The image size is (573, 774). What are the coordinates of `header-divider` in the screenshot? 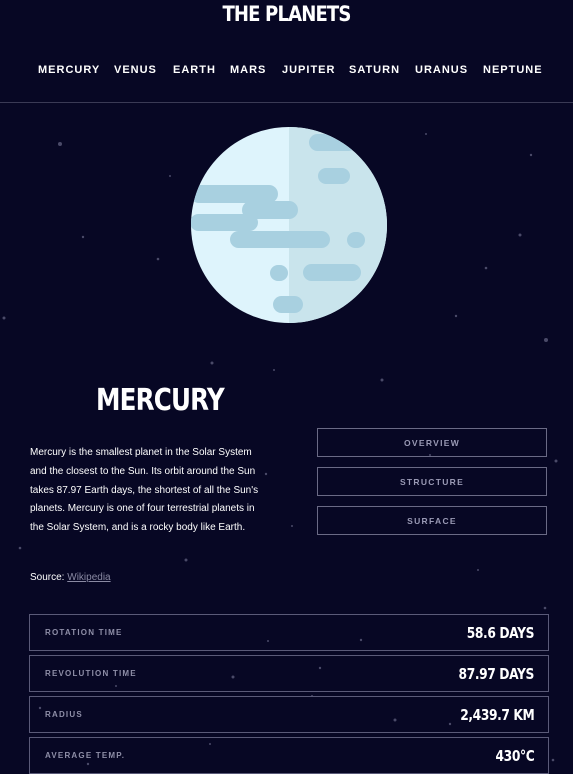 It's located at (286, 102).